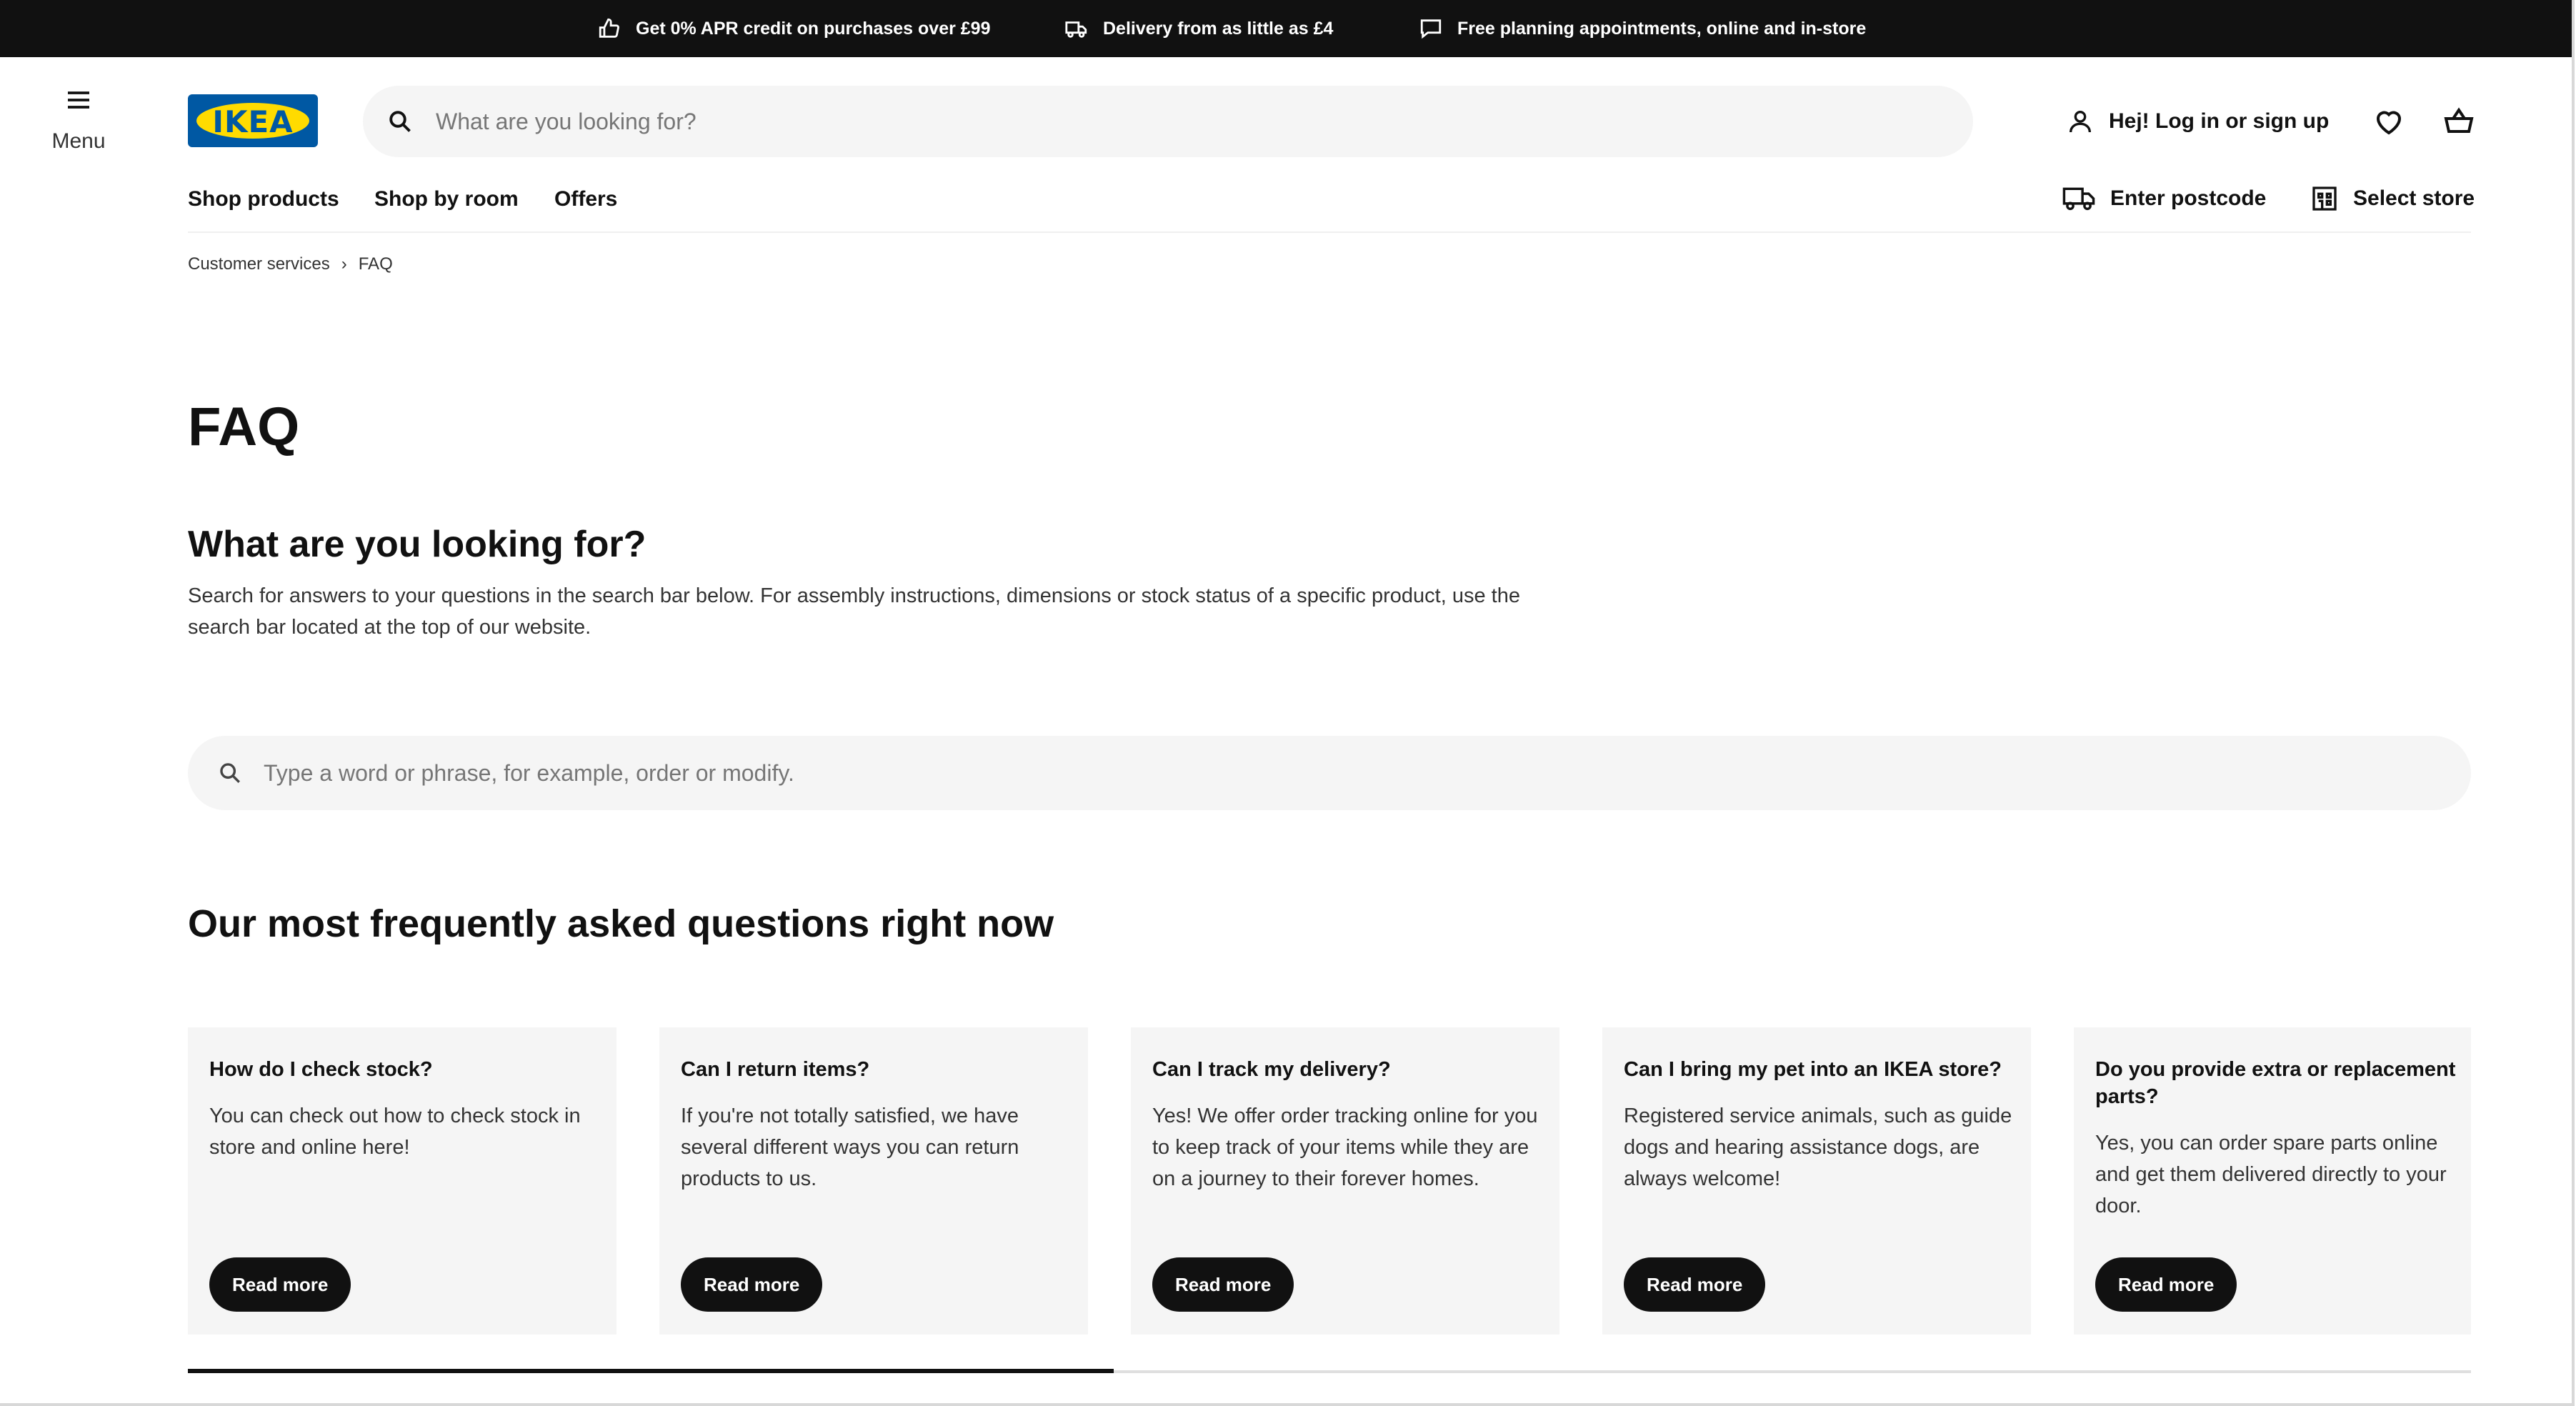 Image resolution: width=2576 pixels, height=1406 pixels. Describe the element at coordinates (244, 427) in the screenshot. I see `page-title: FAQ` at that location.